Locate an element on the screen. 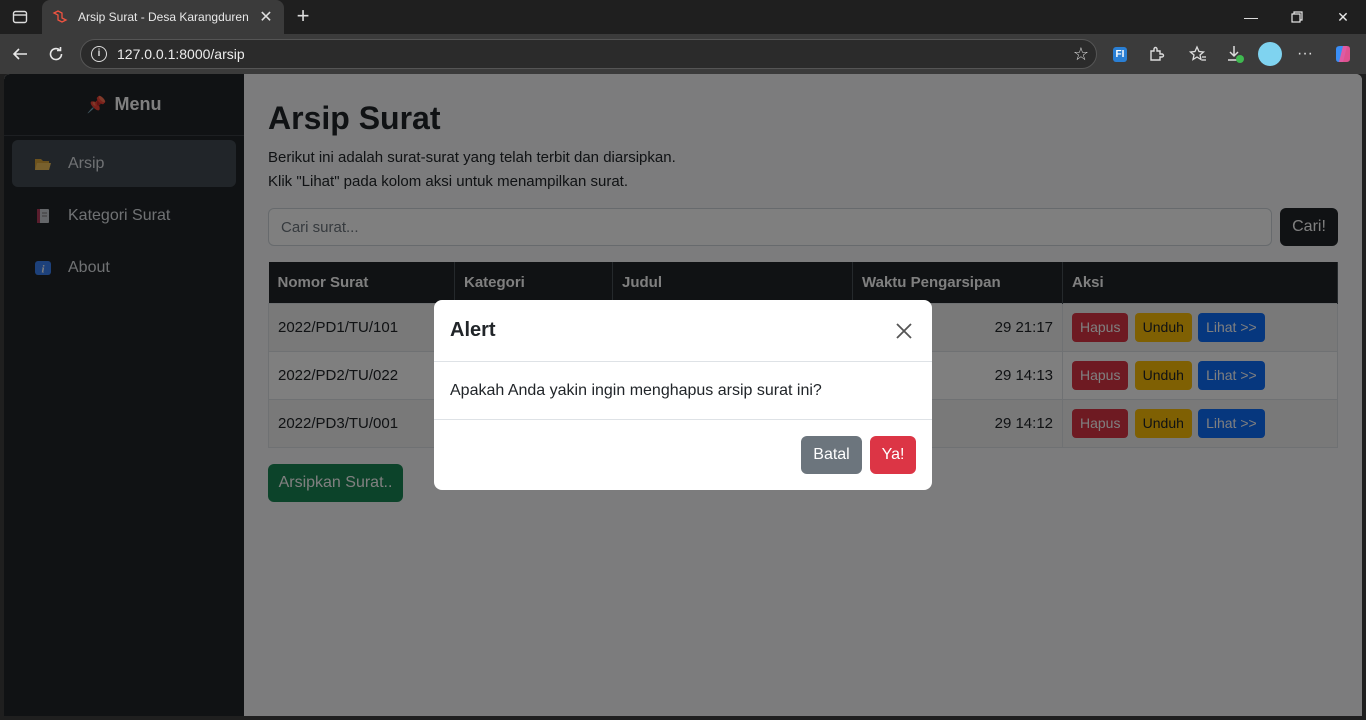  url-text: 127.0.0.1:8000/arsip is located at coordinates (181, 54).